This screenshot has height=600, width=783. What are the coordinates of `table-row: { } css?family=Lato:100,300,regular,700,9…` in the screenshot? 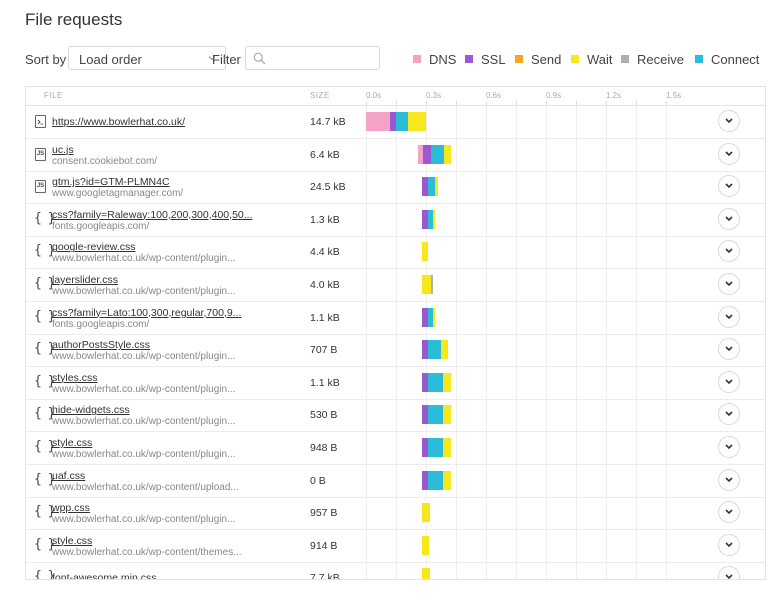 It's located at (395, 318).